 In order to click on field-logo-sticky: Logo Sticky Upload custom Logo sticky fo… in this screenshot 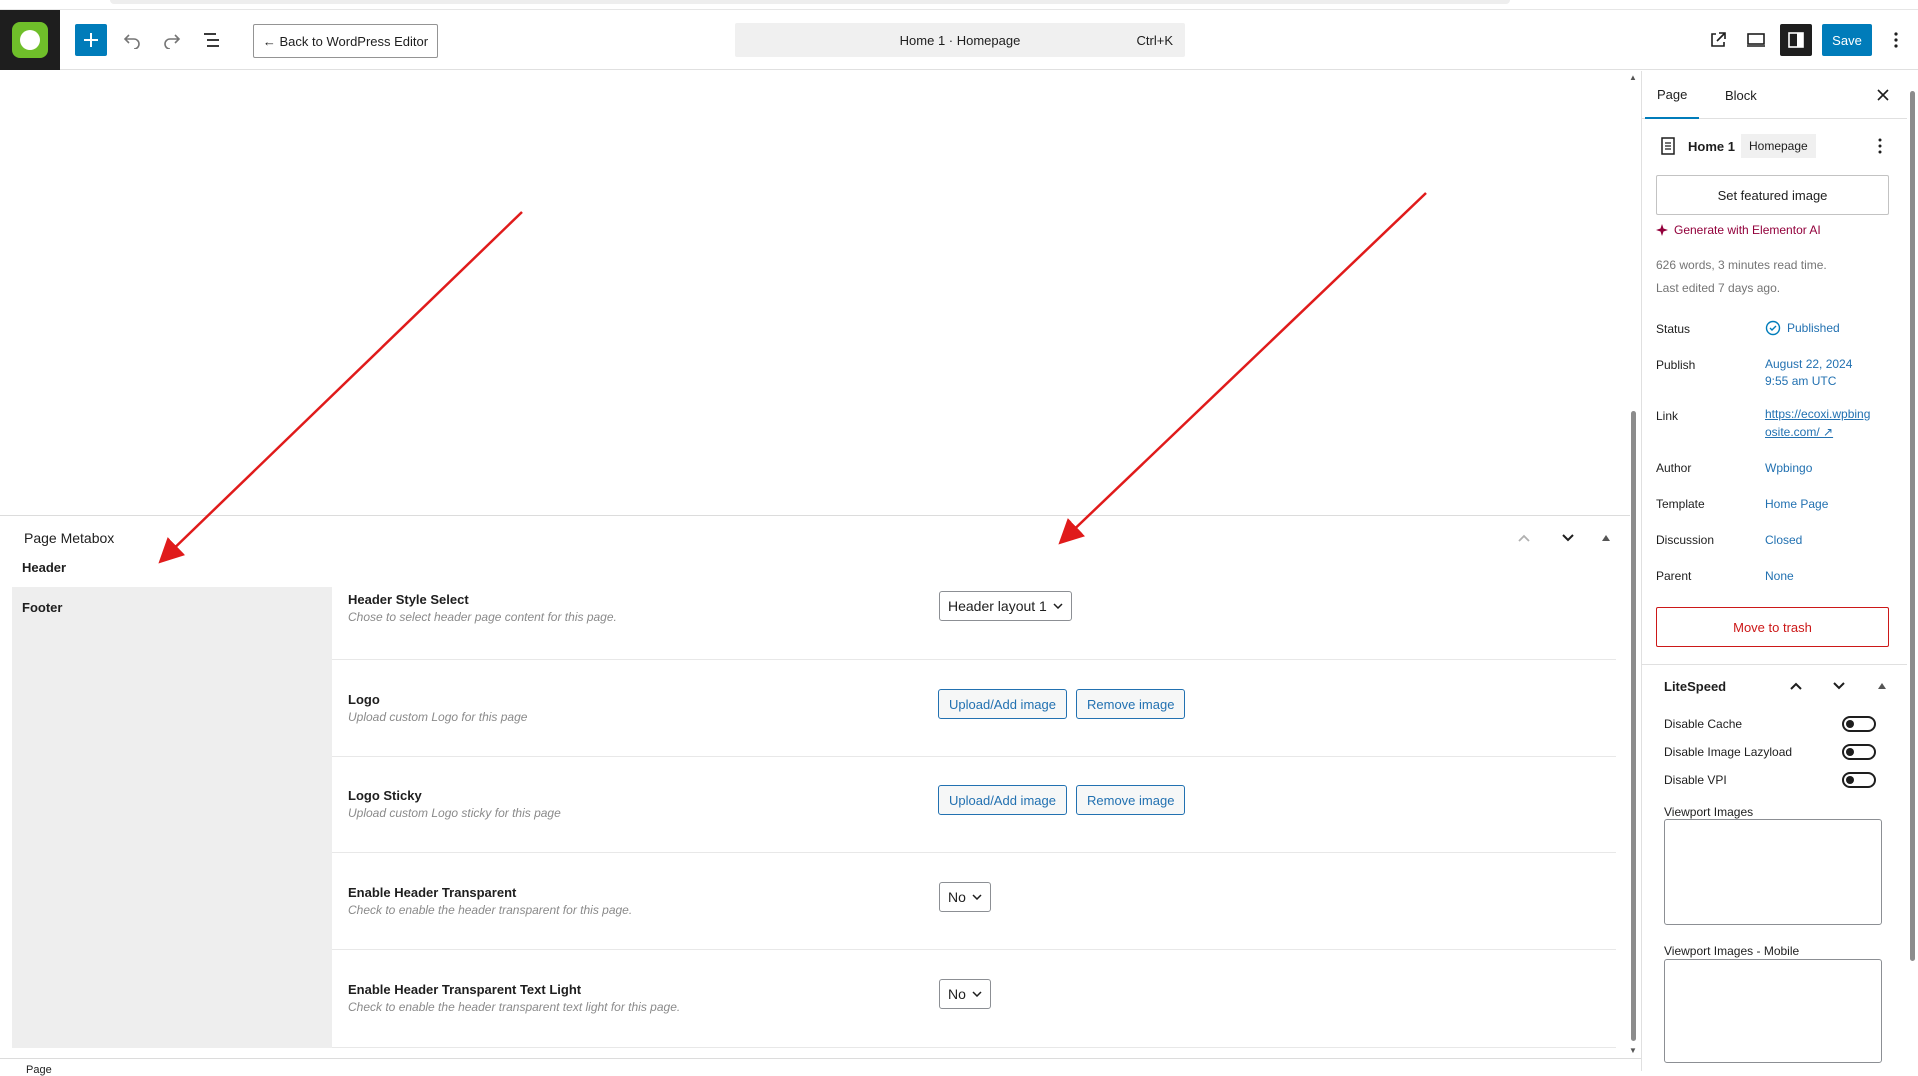, I will do `click(974, 804)`.